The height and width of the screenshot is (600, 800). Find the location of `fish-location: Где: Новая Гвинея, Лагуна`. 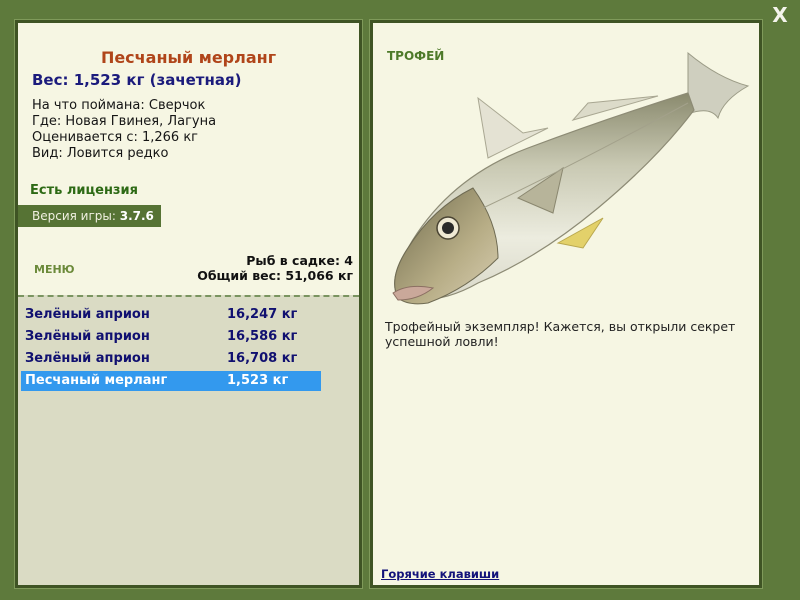

fish-location: Где: Новая Гвинея, Лагуна is located at coordinates (124, 121).